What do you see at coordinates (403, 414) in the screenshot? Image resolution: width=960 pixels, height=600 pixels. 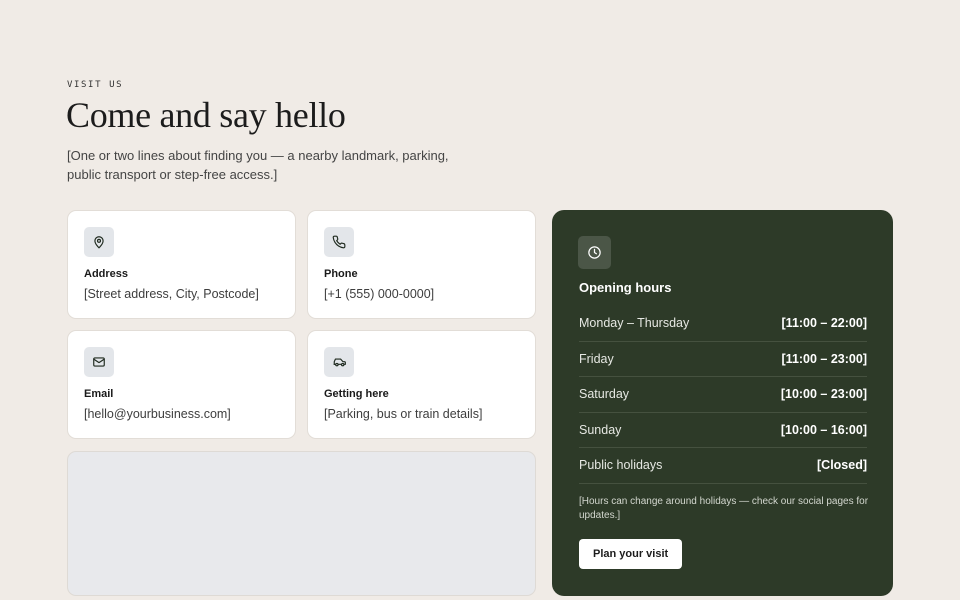 I see `getting-here-value: [Parking, bus or train details]` at bounding box center [403, 414].